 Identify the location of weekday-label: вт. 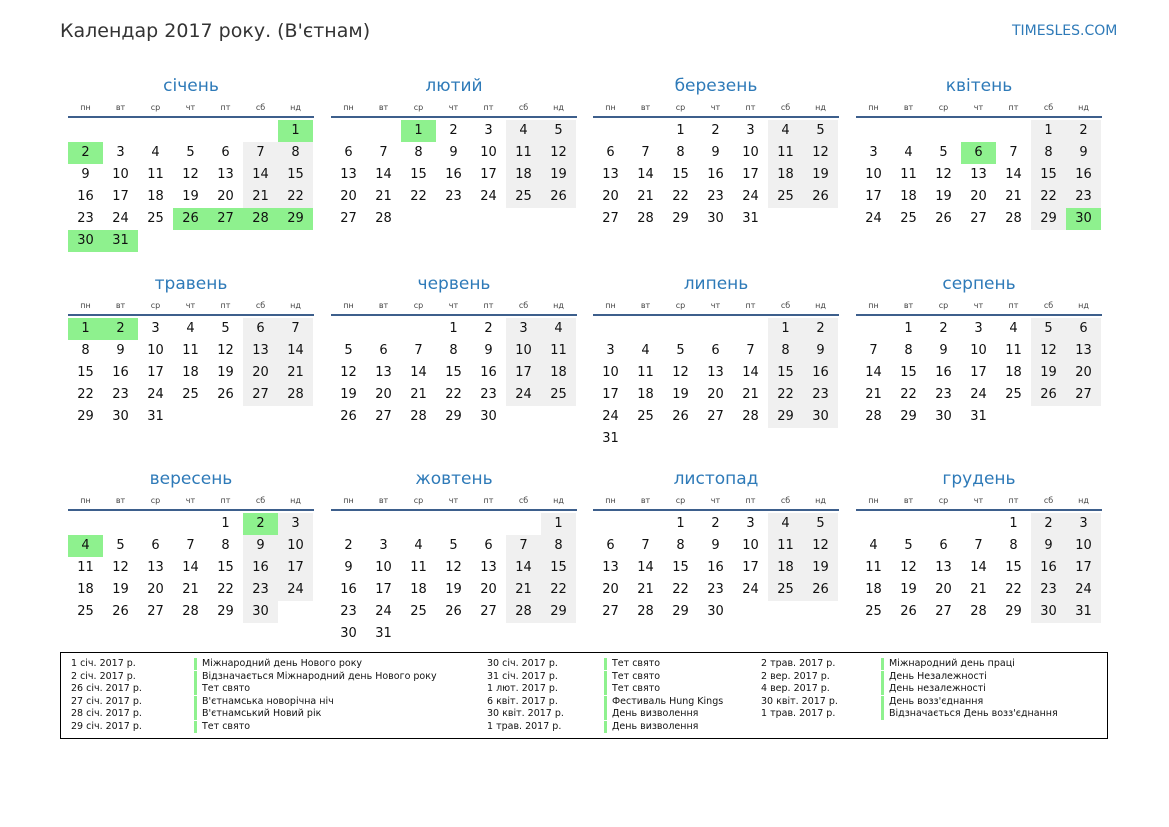
(383, 305).